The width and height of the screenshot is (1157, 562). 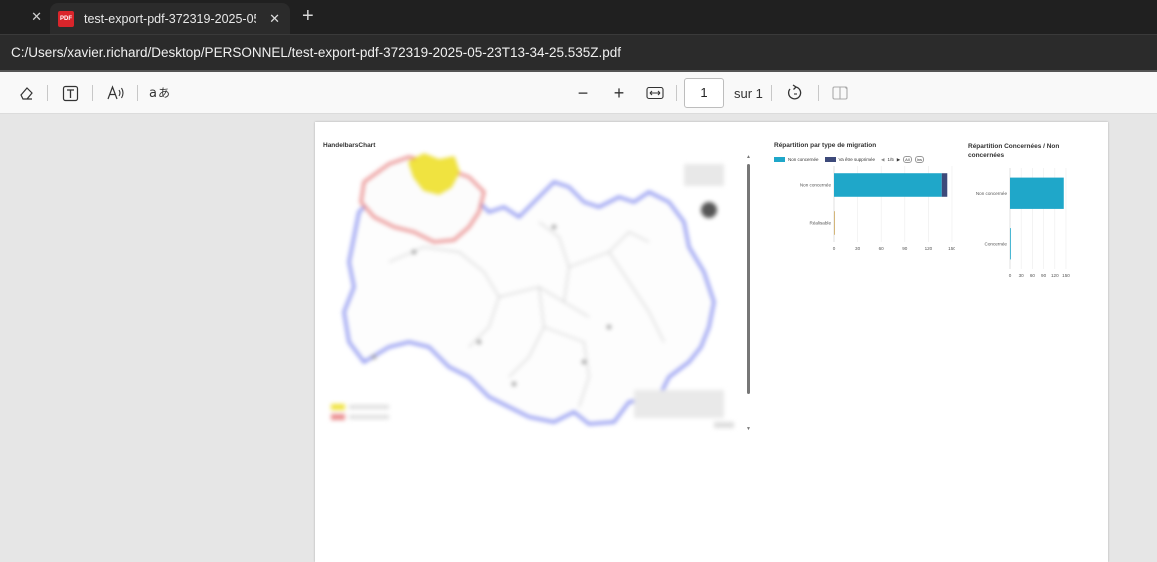 I want to click on chart1-title: Répartition par type de migration, so click(x=825, y=145).